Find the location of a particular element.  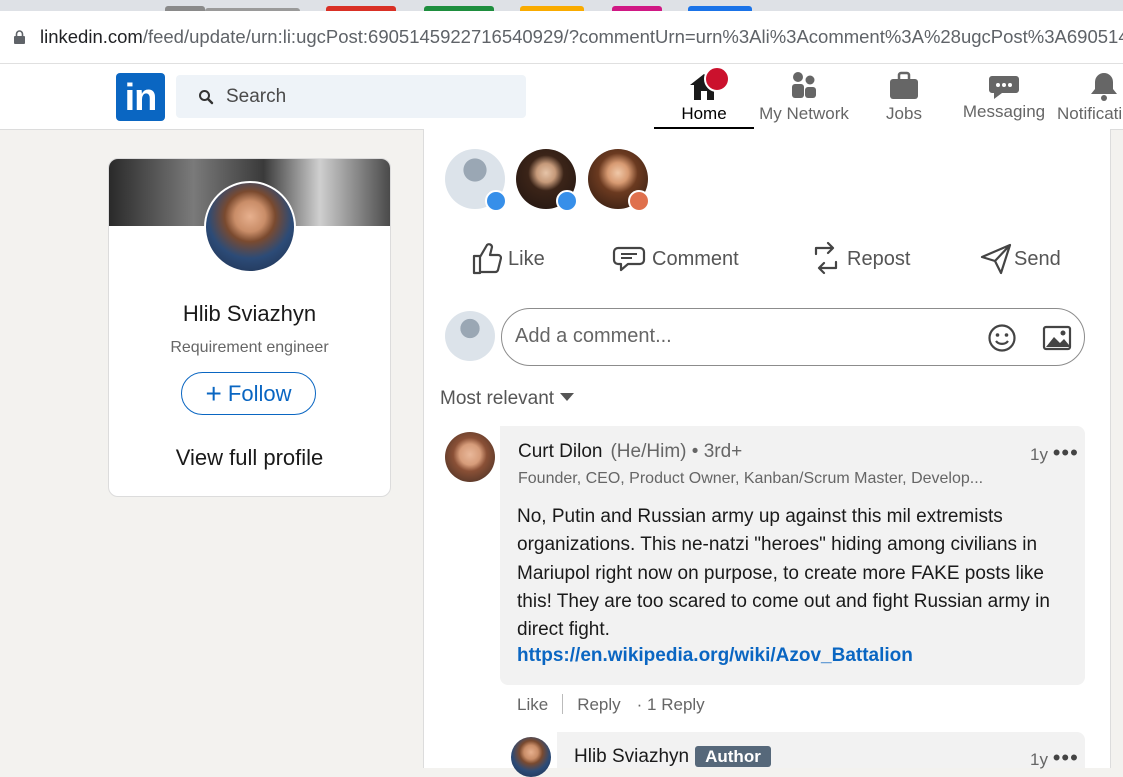

comment-time: 1y ••• is located at coordinates (1054, 453).